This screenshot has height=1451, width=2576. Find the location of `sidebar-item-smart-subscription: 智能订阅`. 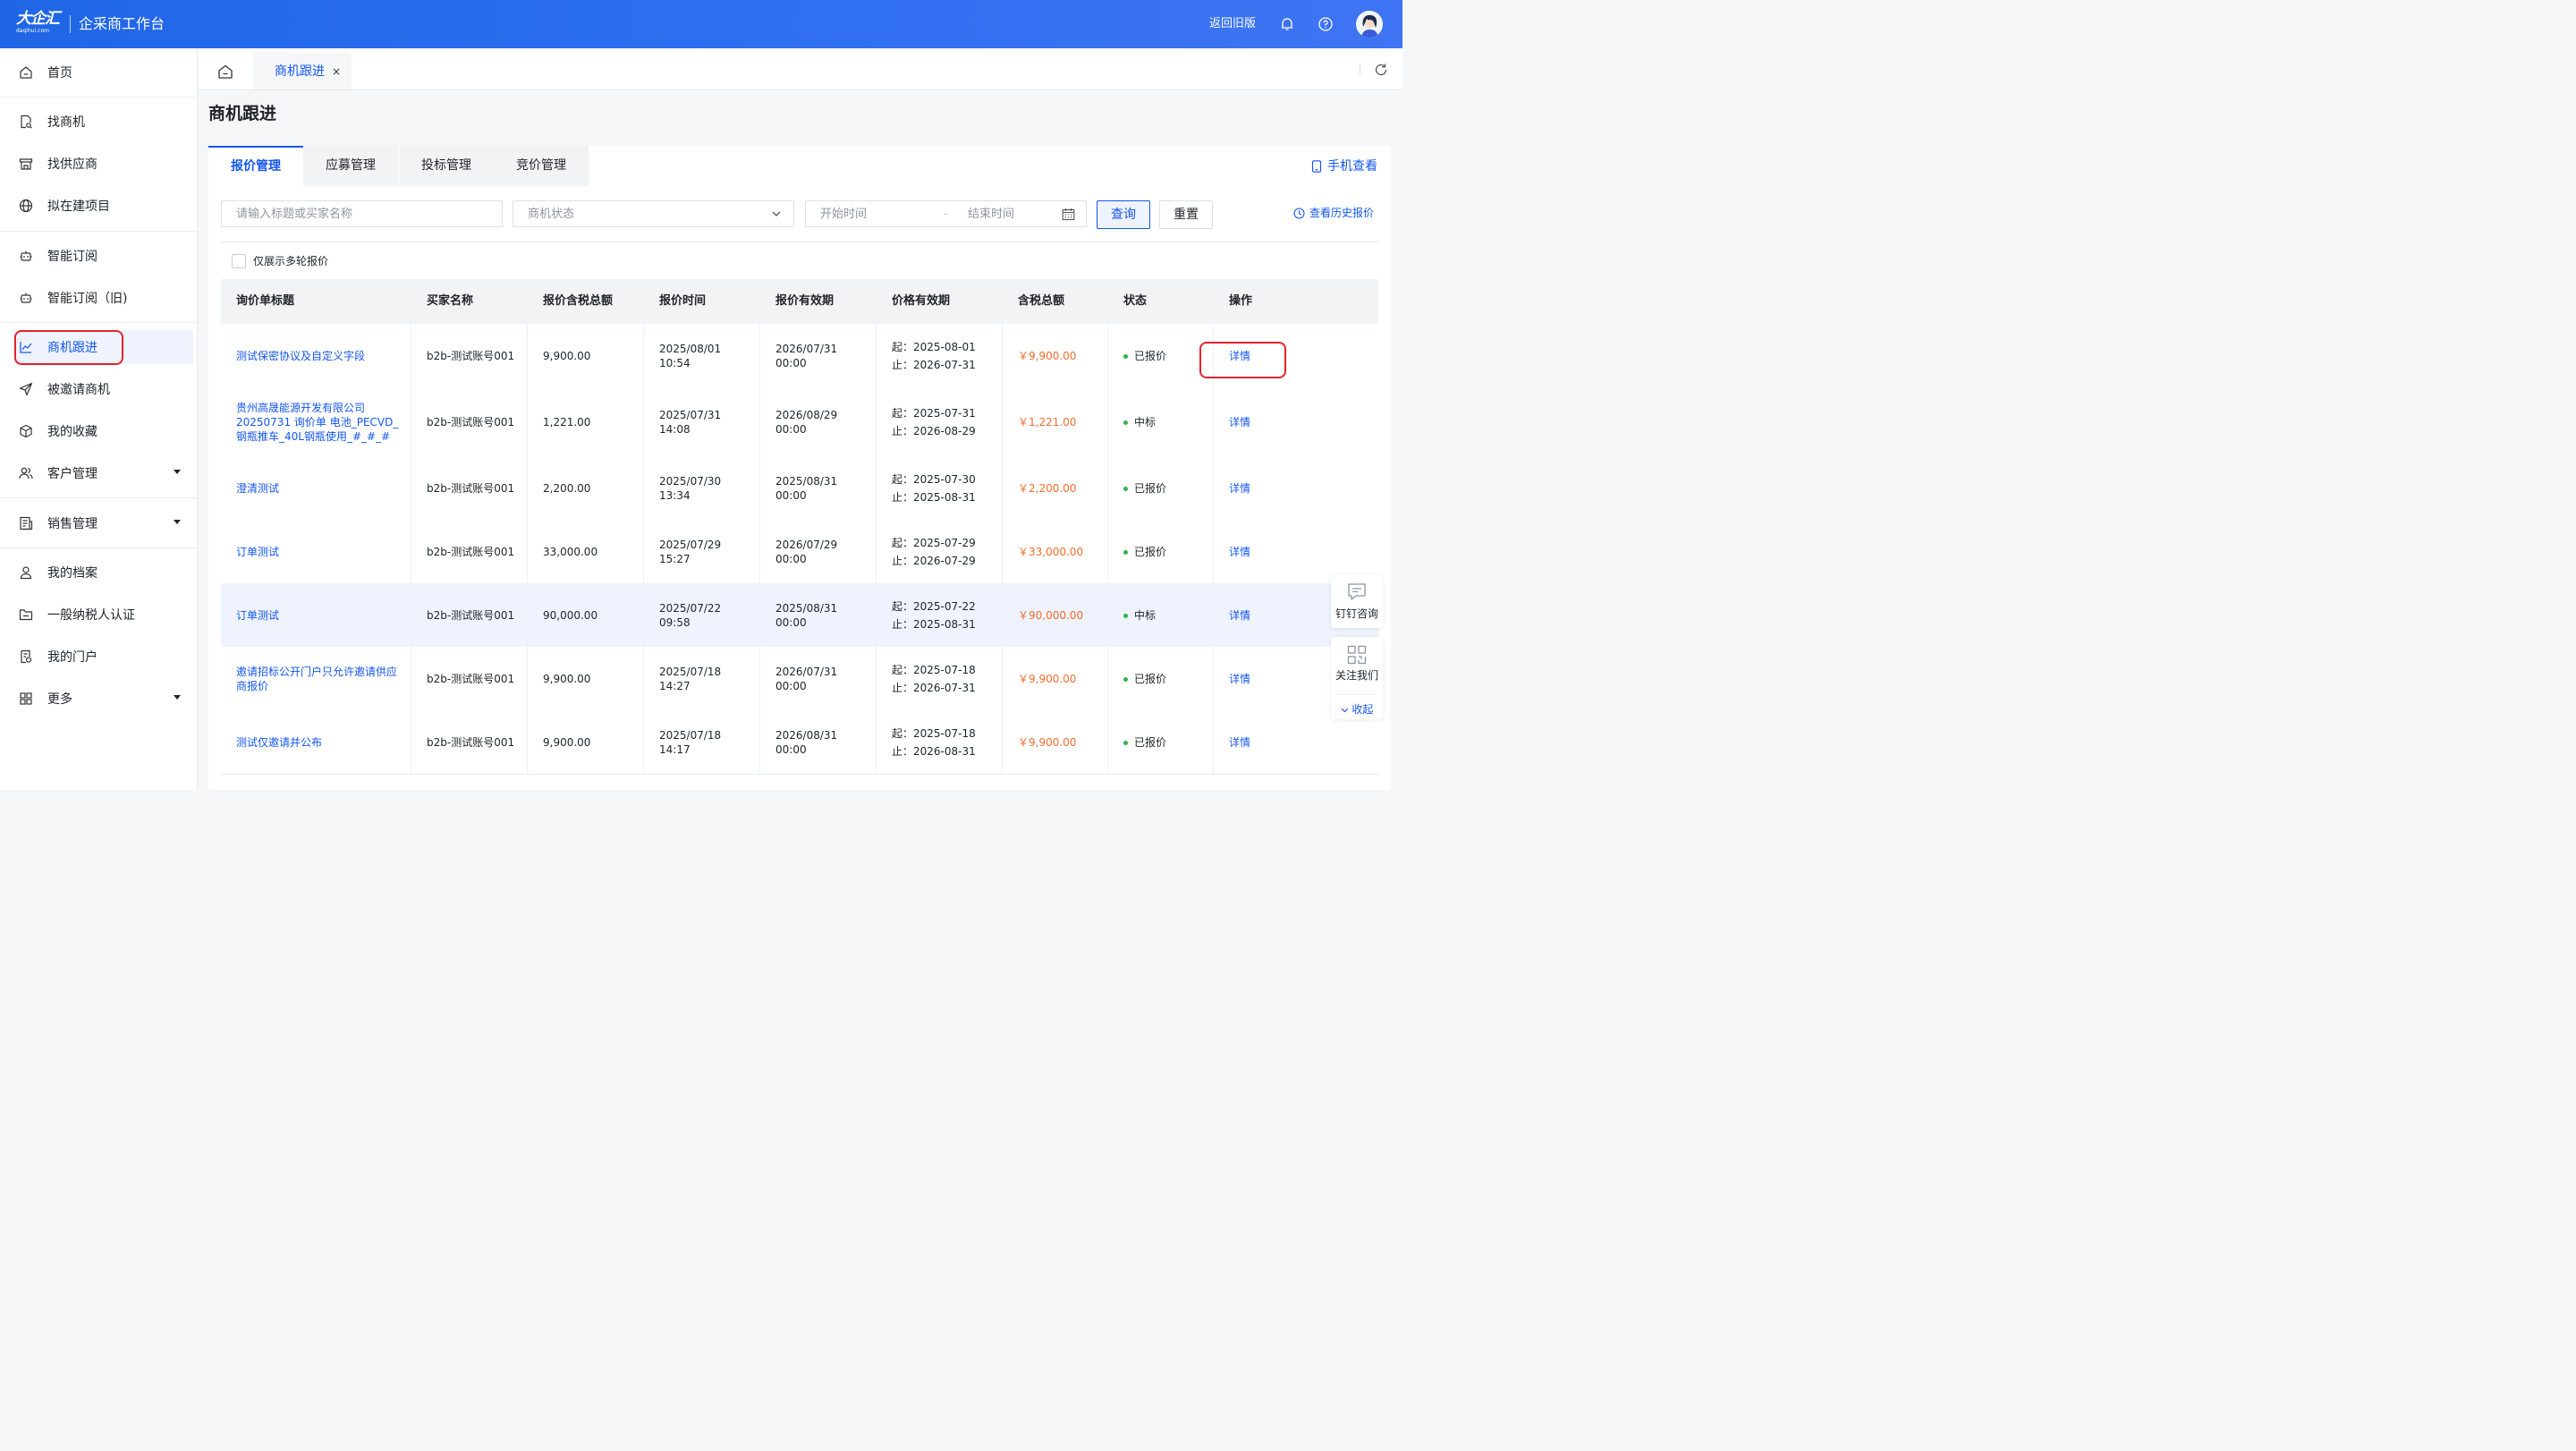

sidebar-item-smart-subscription: 智能订阅 is located at coordinates (103, 256).